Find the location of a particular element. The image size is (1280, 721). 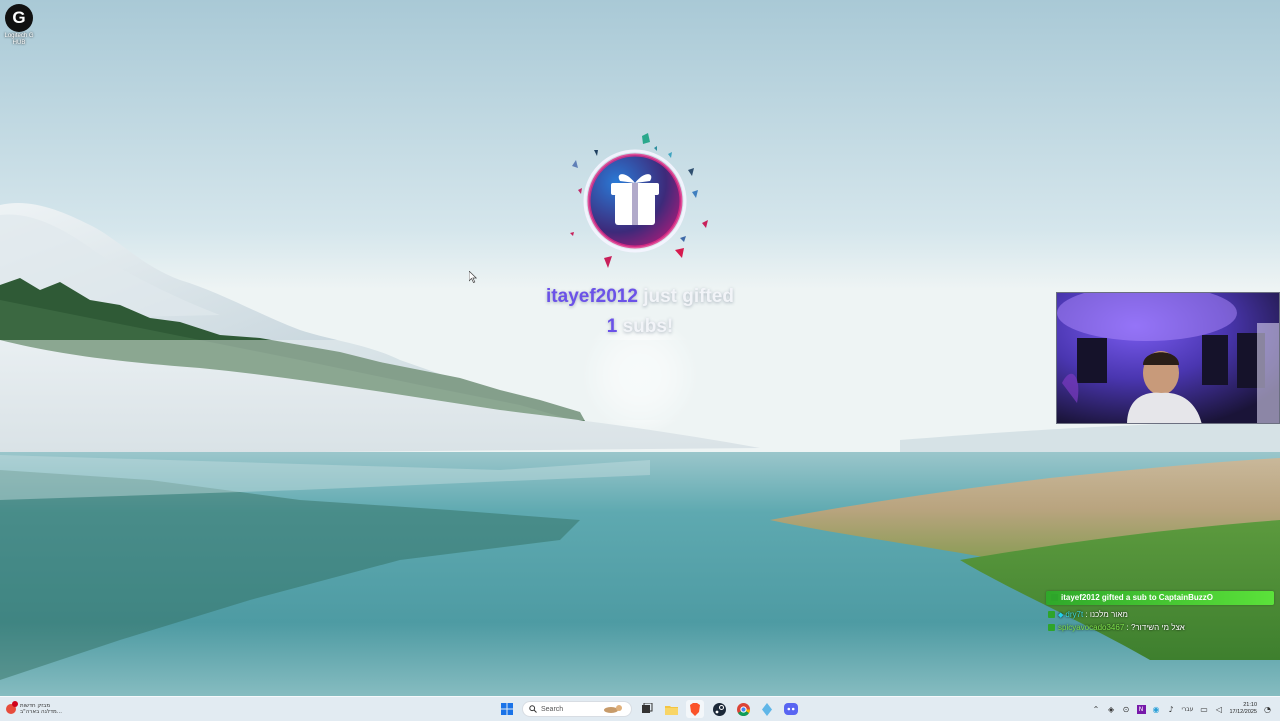

taskbar-center: Search is located at coordinates (649, 709).